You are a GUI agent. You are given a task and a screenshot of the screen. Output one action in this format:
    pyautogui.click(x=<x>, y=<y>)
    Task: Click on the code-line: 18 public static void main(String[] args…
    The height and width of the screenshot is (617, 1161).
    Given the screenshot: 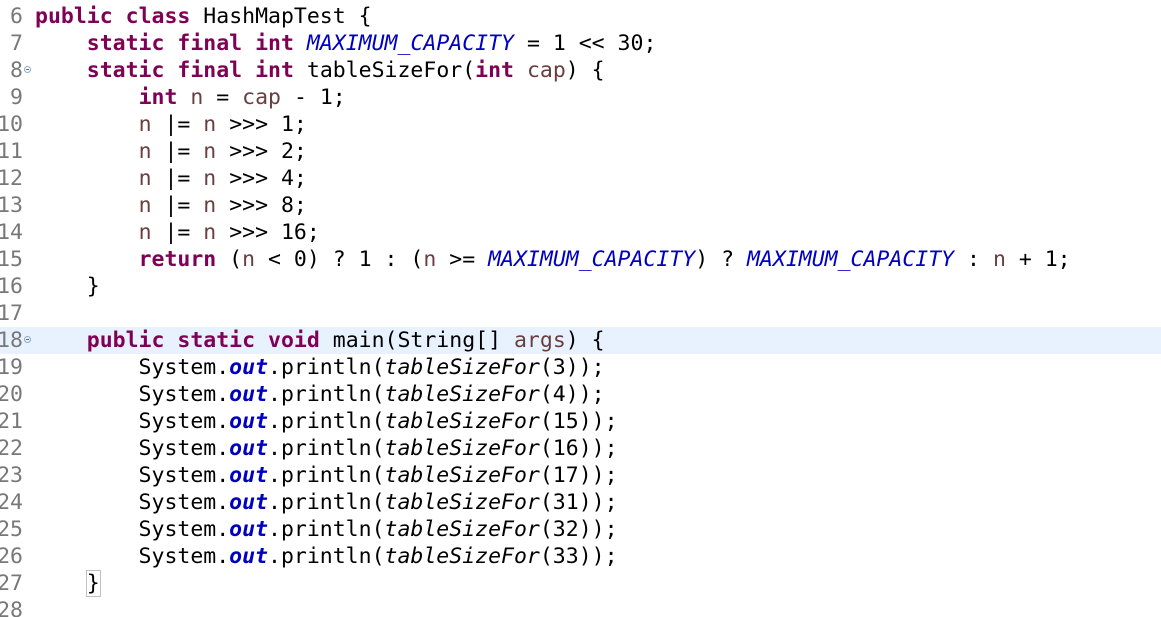 What is the action you would take?
    pyautogui.click(x=580, y=340)
    